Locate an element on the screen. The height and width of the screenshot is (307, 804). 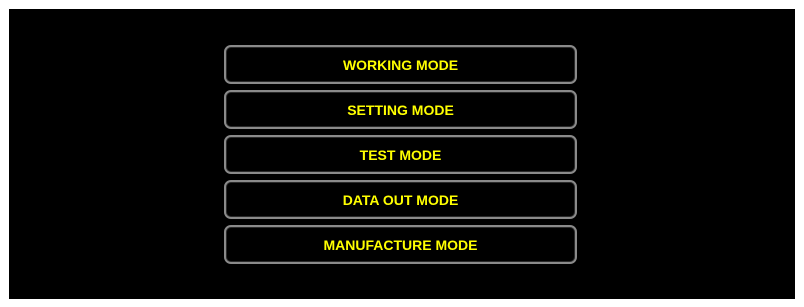
working-mode-button: WORKING MODE is located at coordinates (400, 64).